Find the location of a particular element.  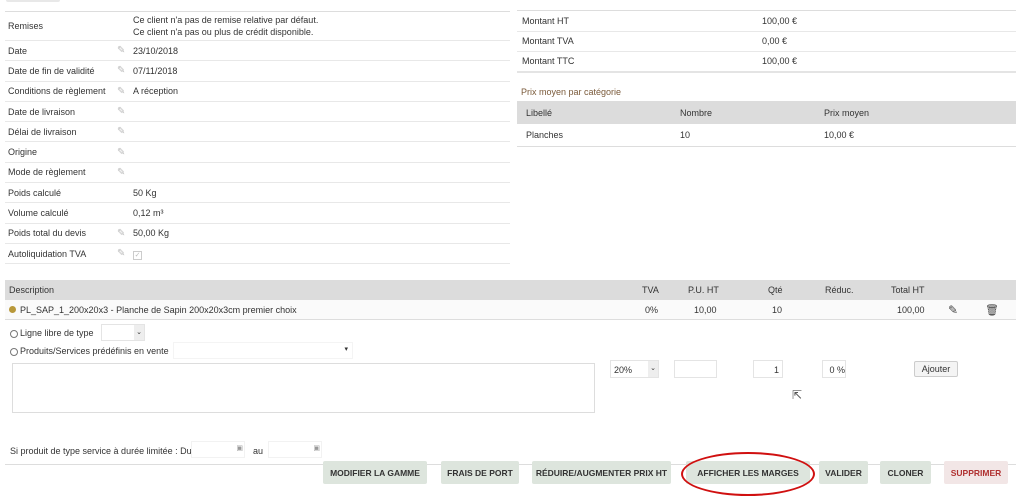

label: Origine is located at coordinates (23, 152).